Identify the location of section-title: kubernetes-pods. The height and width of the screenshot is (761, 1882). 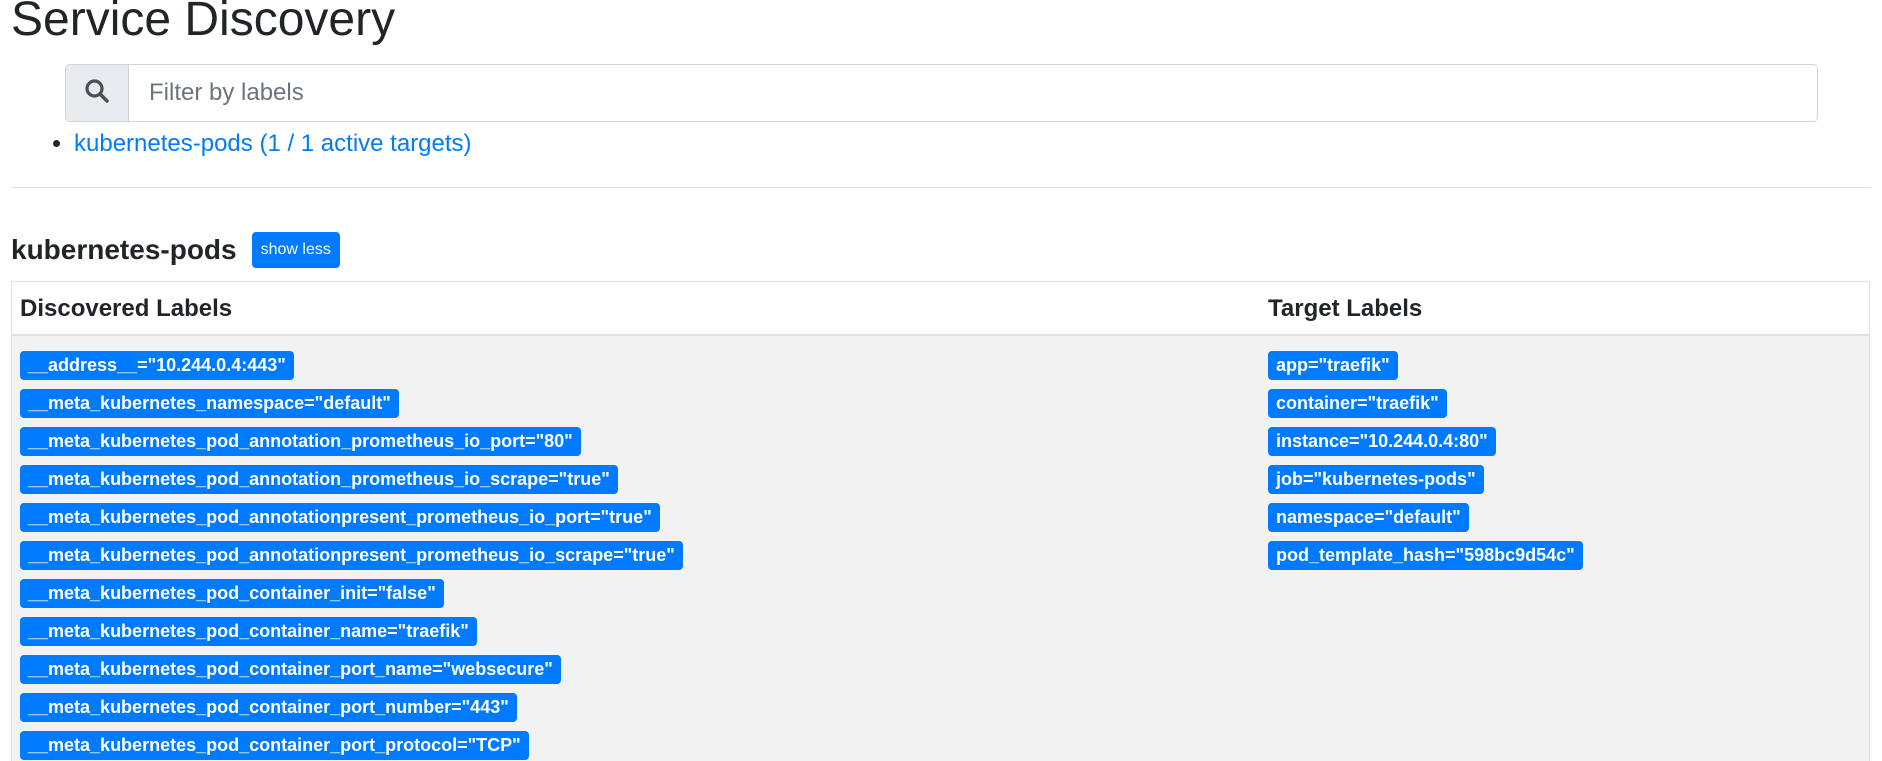
(124, 249).